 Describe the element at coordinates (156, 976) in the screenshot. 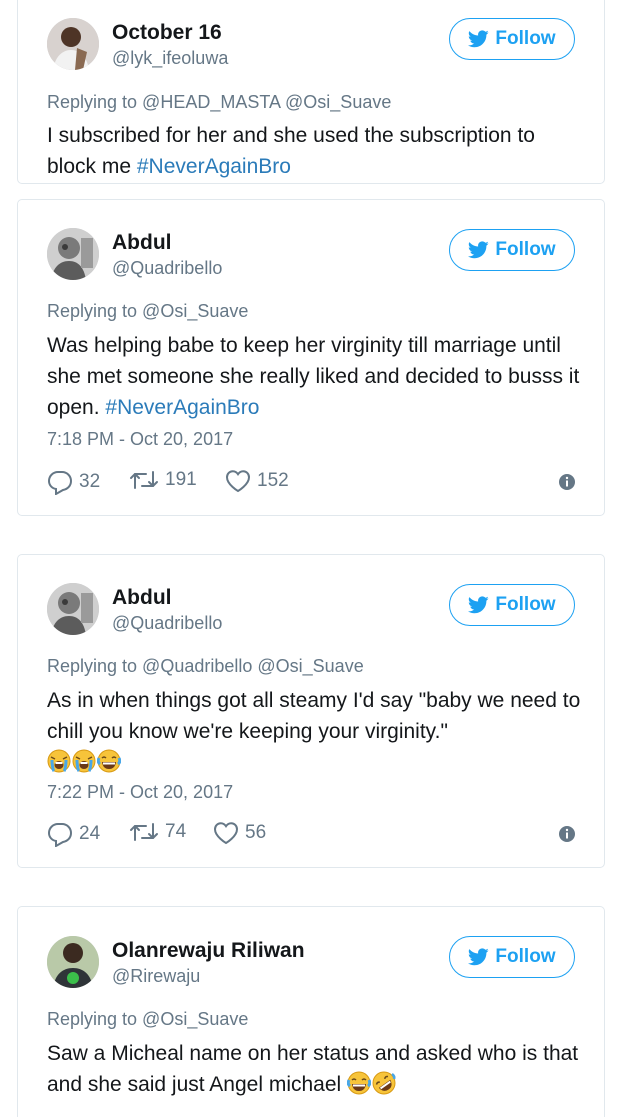

I see `user-handle: @Rirewaju` at that location.